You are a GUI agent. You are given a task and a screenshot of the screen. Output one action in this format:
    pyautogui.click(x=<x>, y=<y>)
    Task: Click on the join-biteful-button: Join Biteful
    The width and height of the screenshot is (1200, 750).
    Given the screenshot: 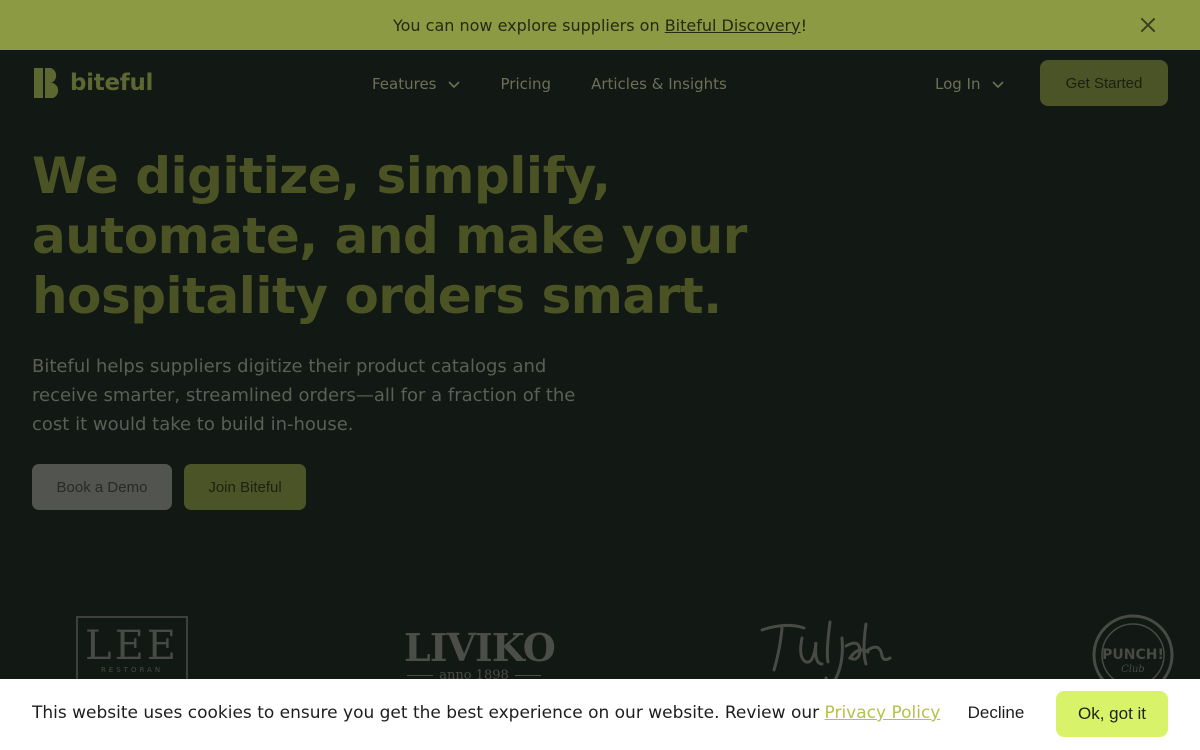 What is the action you would take?
    pyautogui.click(x=245, y=487)
    